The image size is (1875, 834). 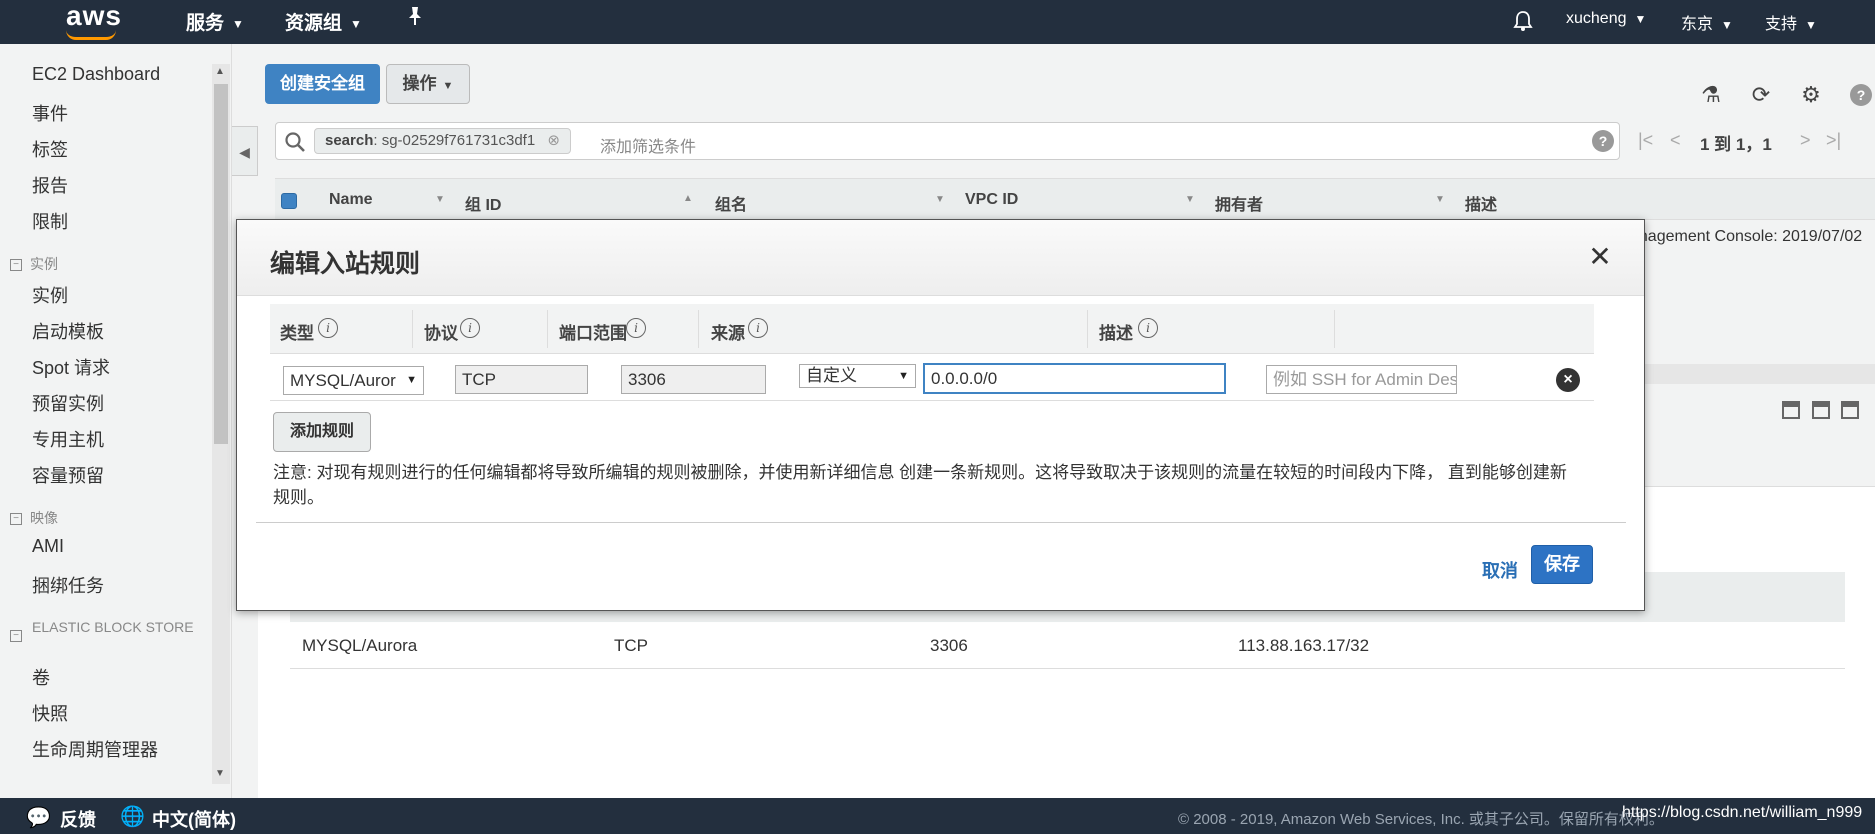 I want to click on column-header-type: 类型, so click(x=297, y=333).